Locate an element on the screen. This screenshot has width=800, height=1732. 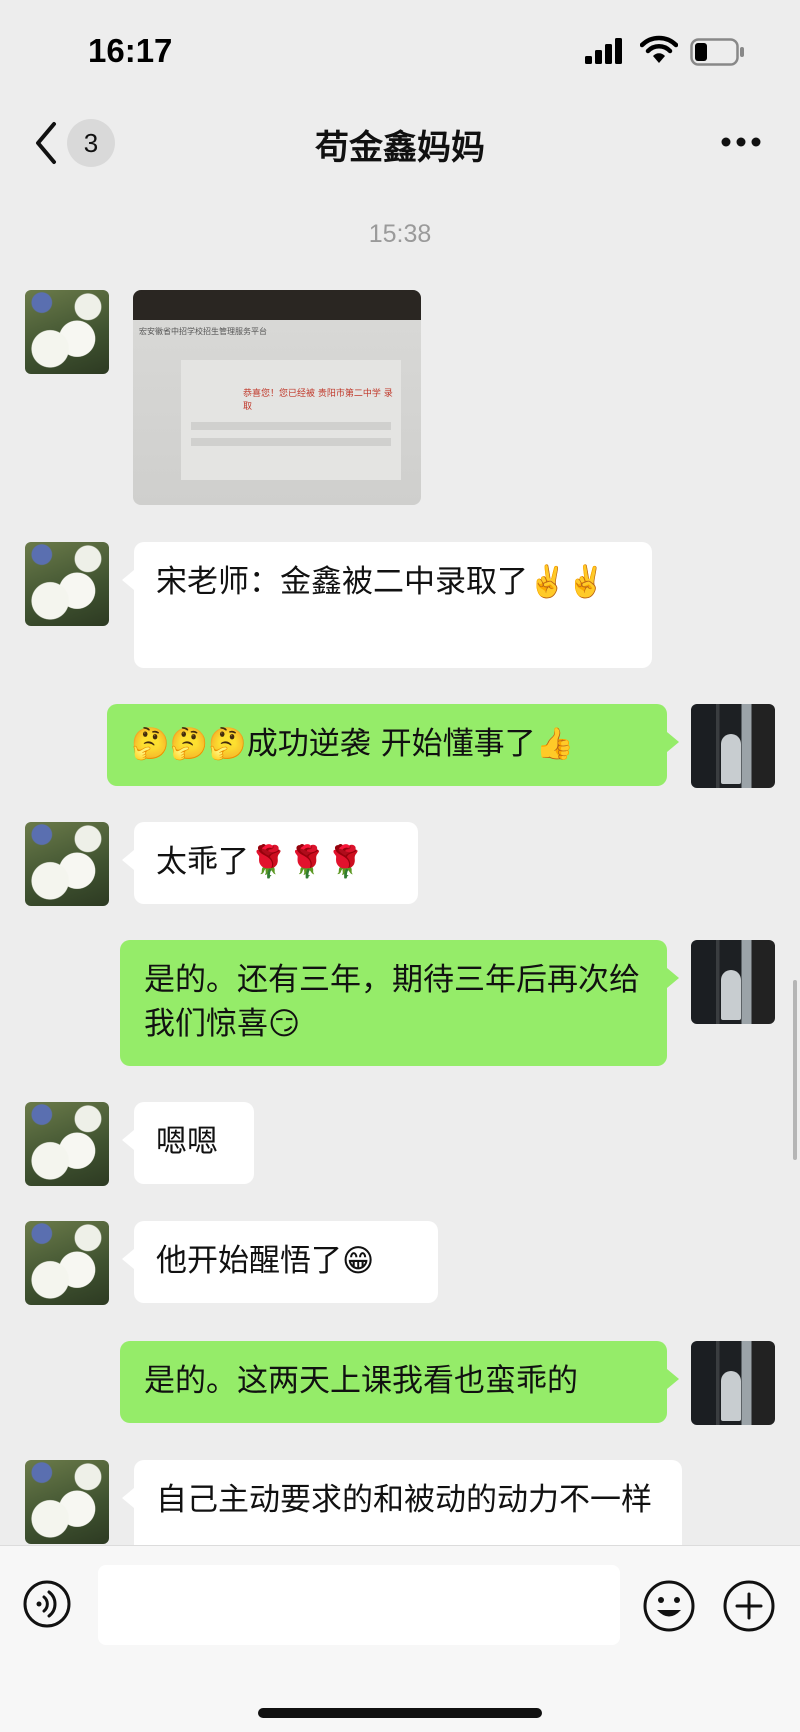
message-bubble: 宋老师：金鑫被二中录取了✌️✌️ is located at coordinates (387, 605).